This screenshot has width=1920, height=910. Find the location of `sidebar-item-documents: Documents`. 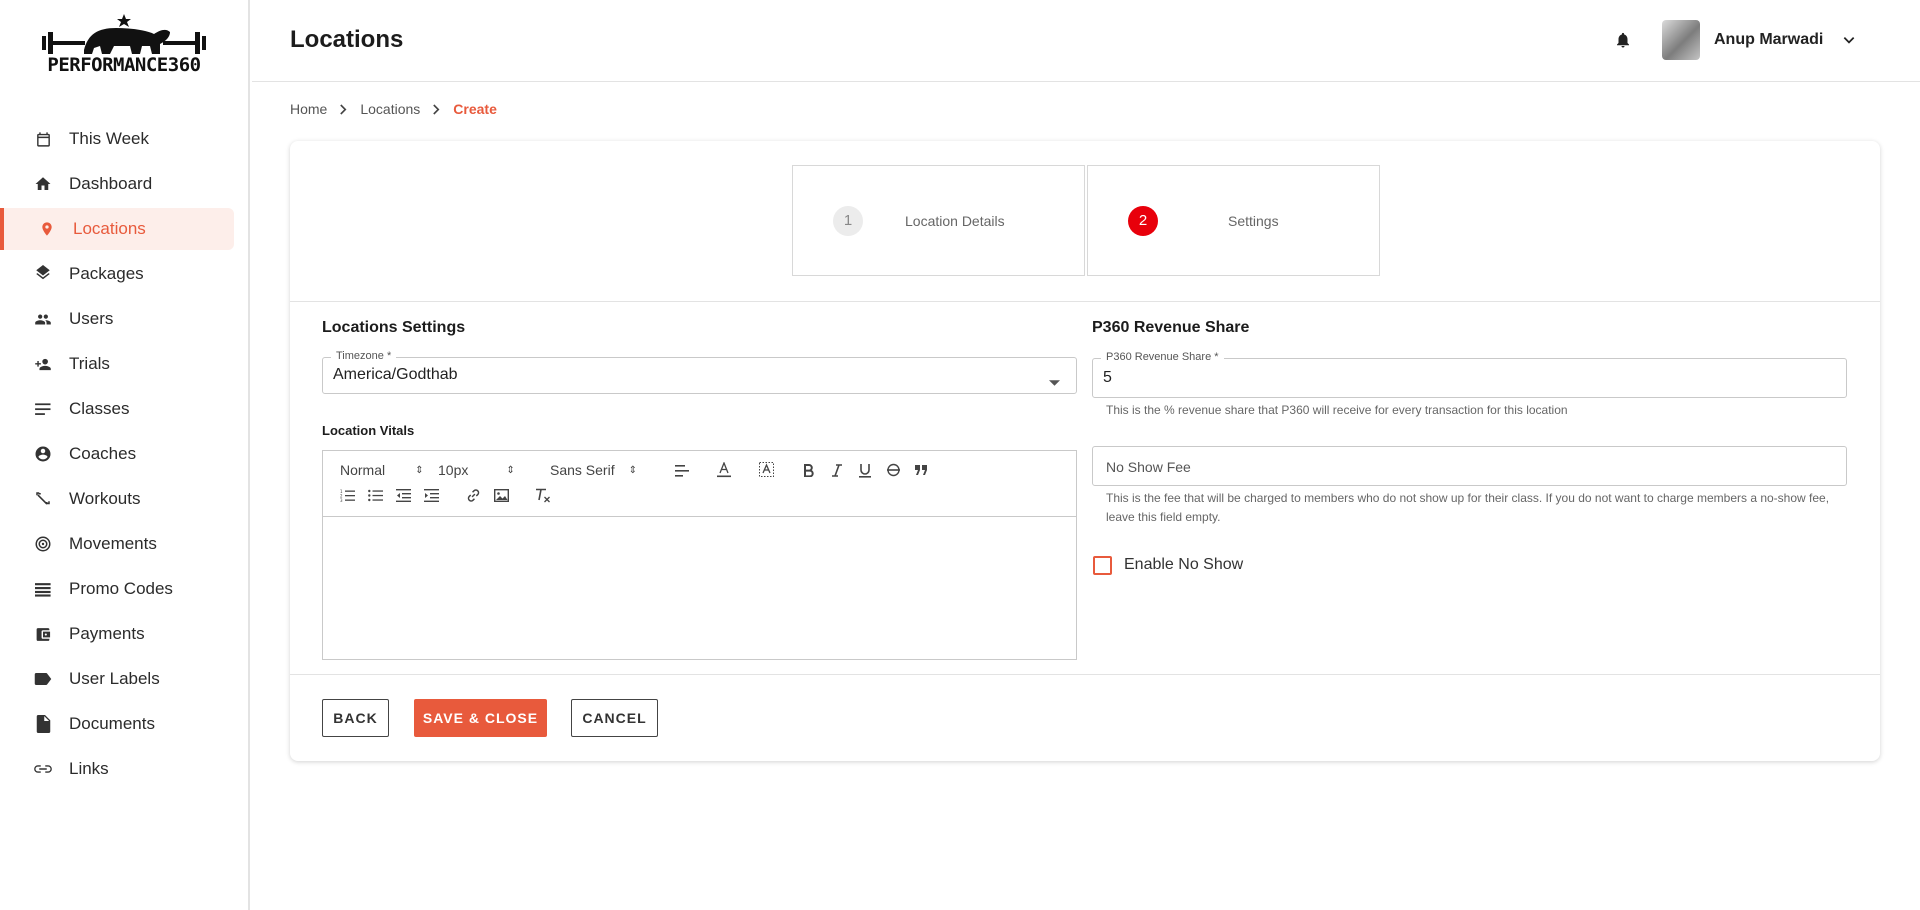

sidebar-item-documents: Documents is located at coordinates (125, 724).